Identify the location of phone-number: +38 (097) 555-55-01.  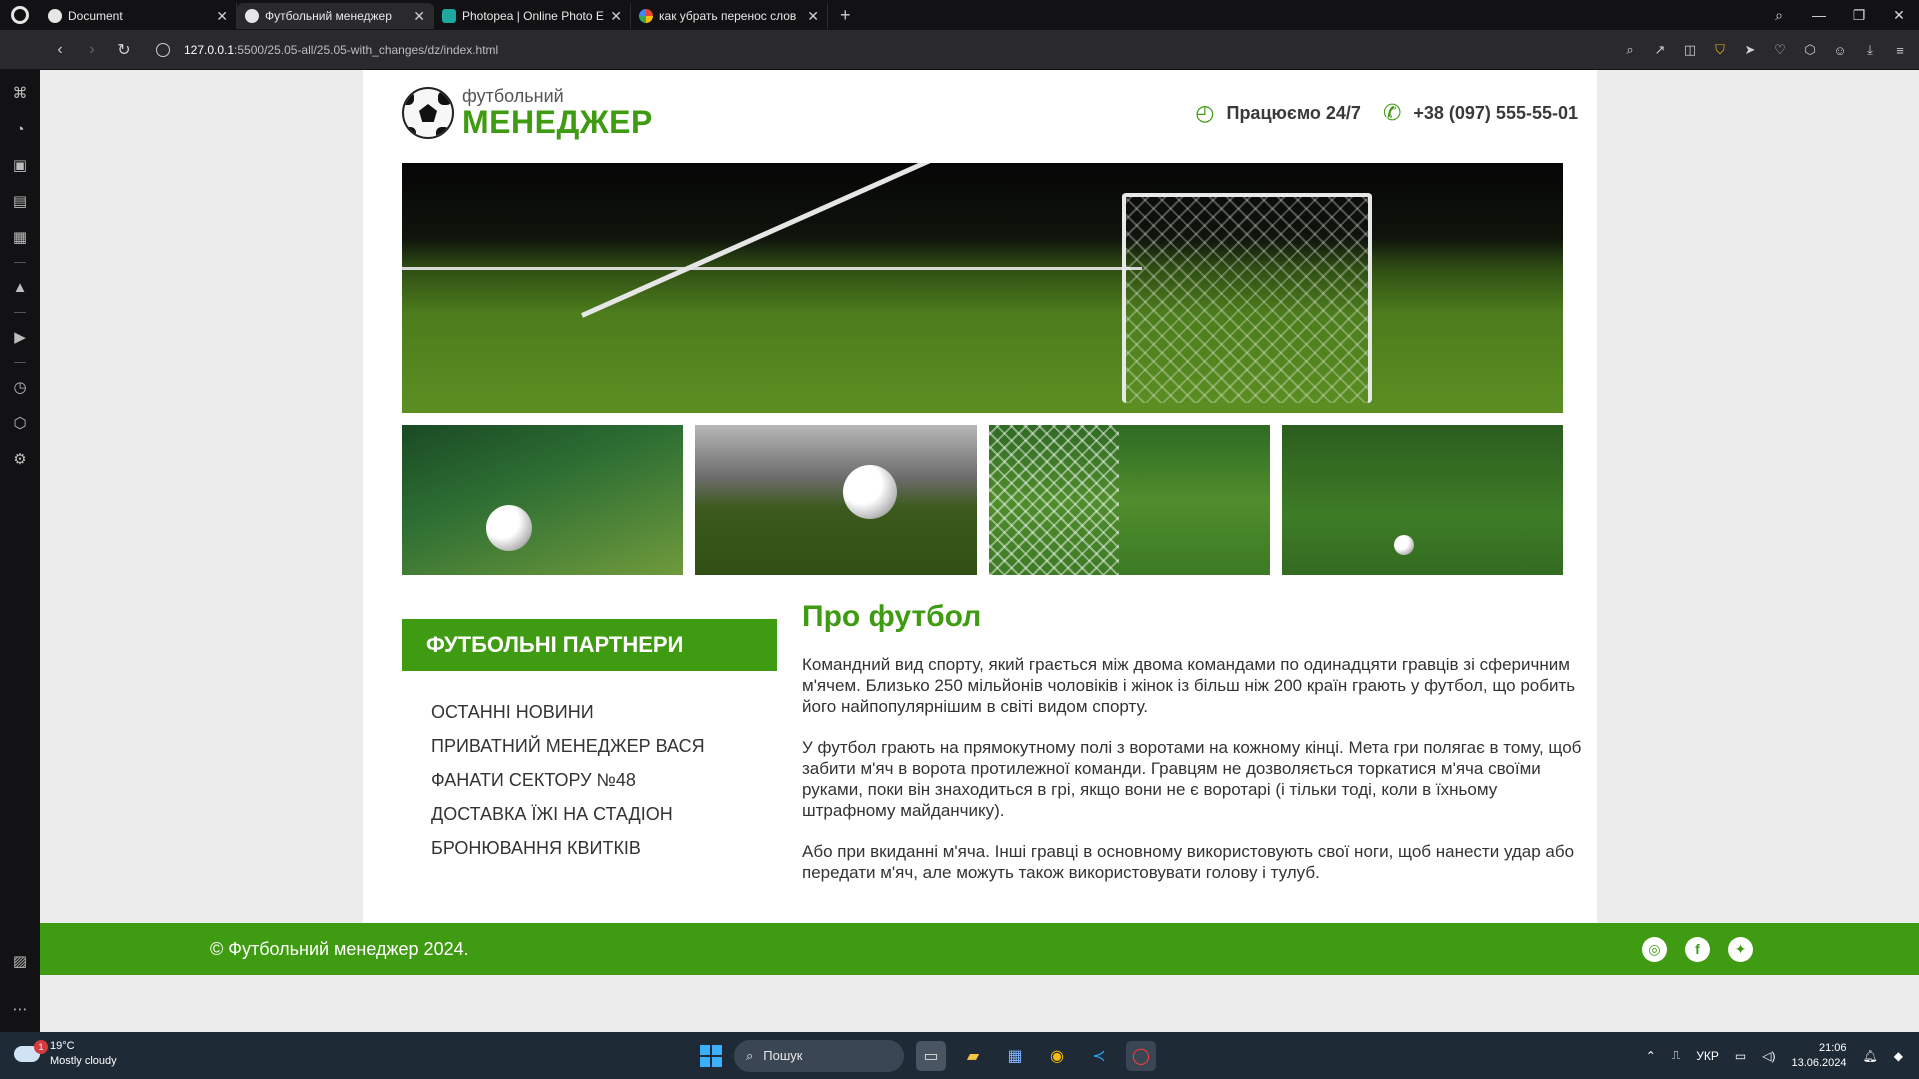
(1495, 113).